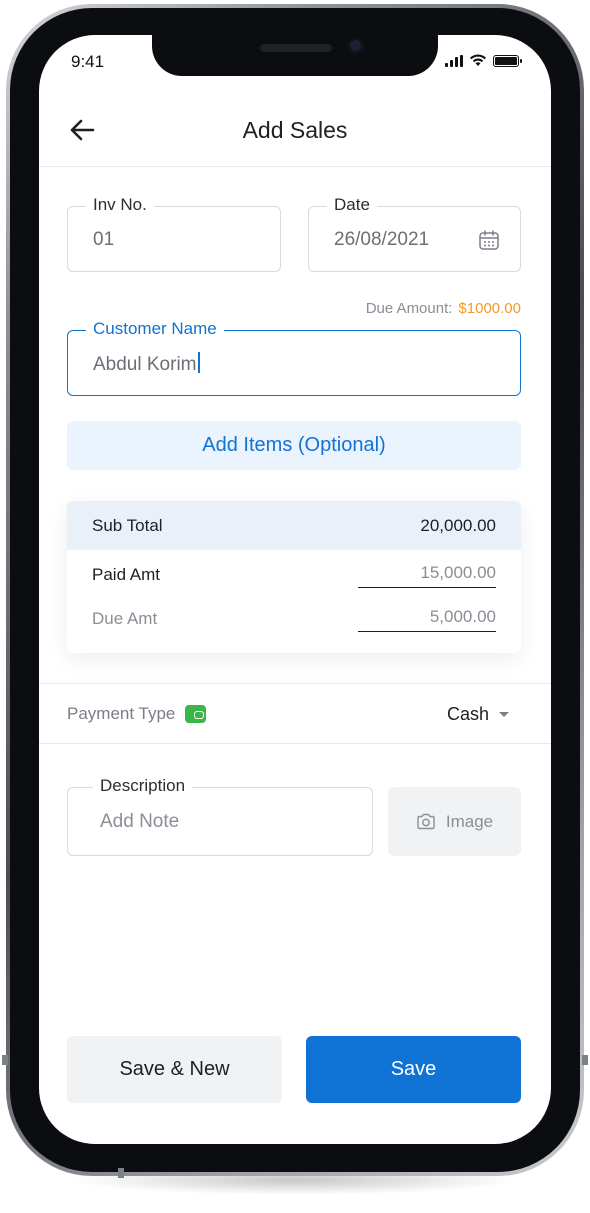  What do you see at coordinates (409, 308) in the screenshot?
I see `due-amount-label: Due Amount:` at bounding box center [409, 308].